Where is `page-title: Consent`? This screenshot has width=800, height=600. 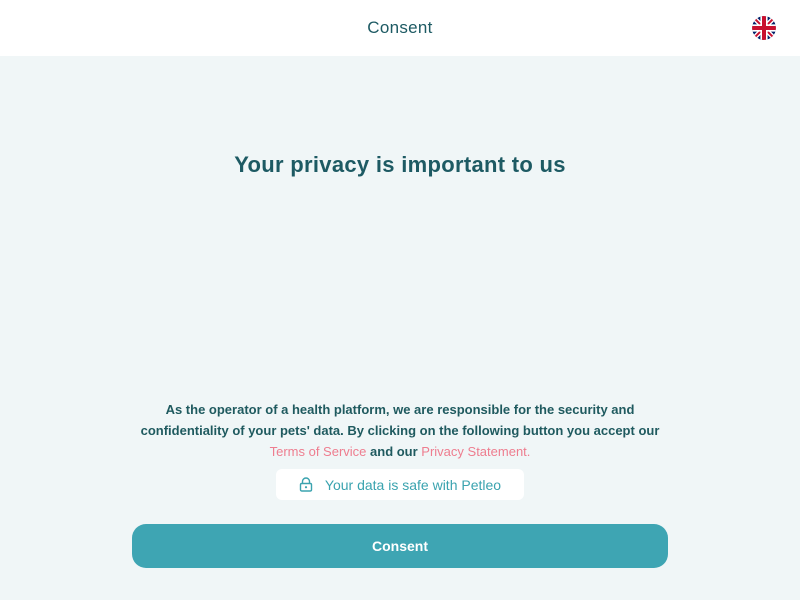
page-title: Consent is located at coordinates (400, 27).